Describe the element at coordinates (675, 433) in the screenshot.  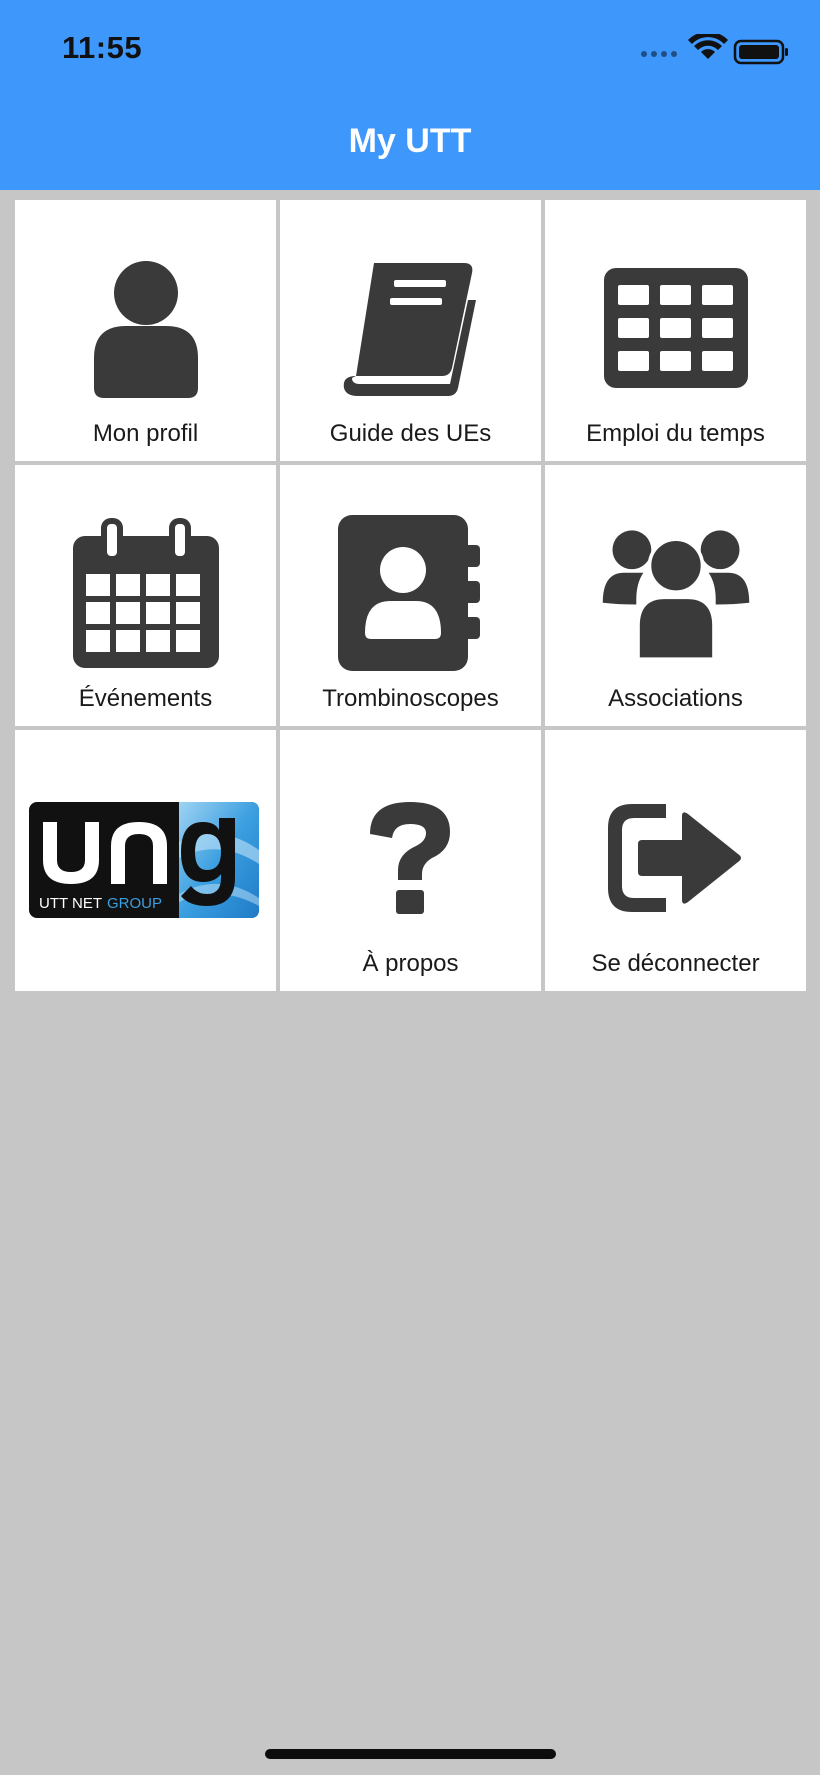
I see `menu-item-label: Emploi du temps` at that location.